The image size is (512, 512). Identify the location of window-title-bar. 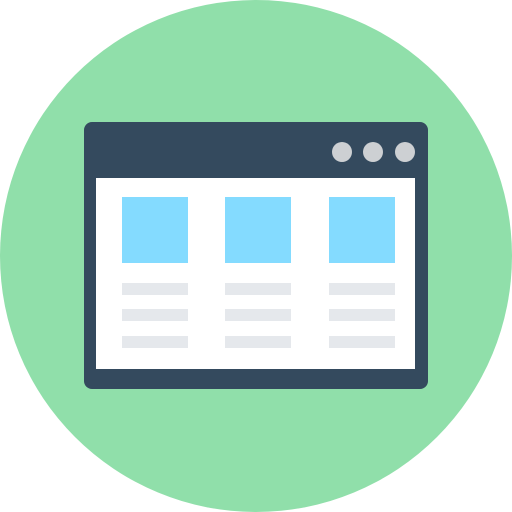
(256, 150).